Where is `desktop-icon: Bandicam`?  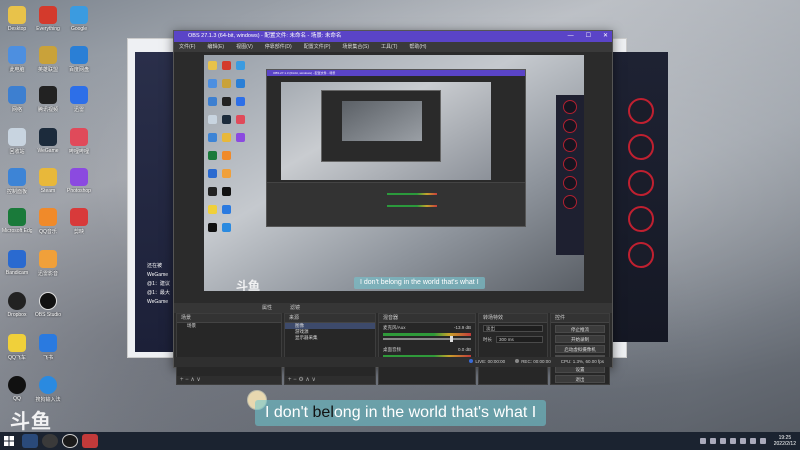
desktop-icon: Bandicam is located at coordinates (17, 263).